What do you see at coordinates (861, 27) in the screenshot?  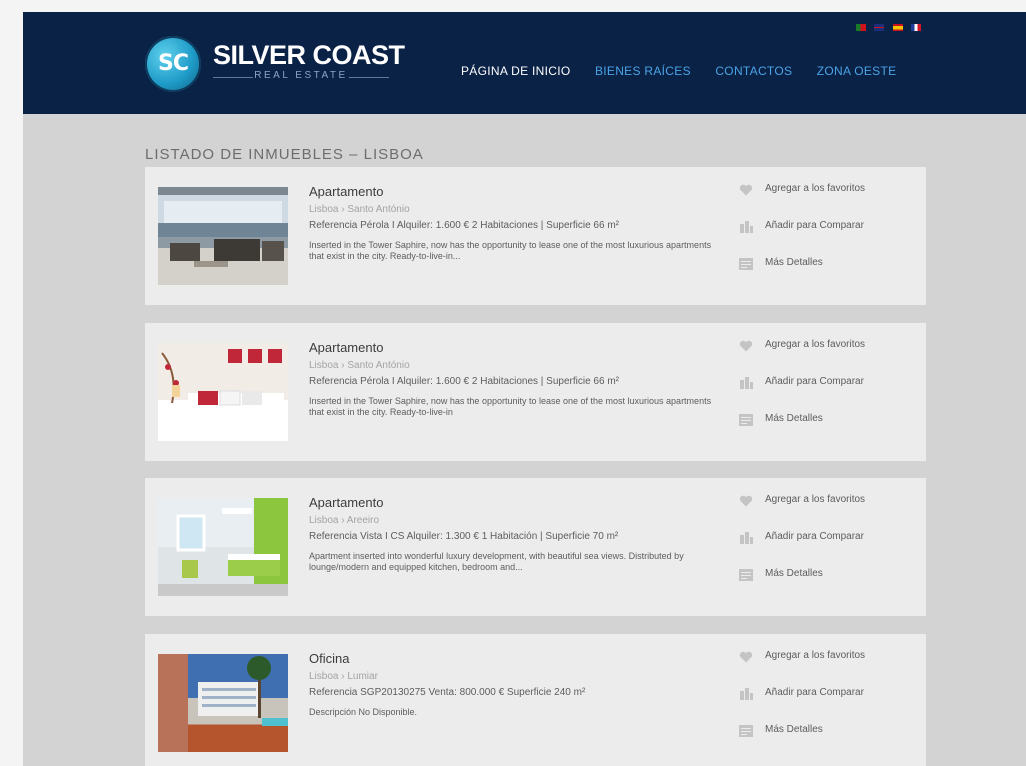 I see `portugal-flag-icon` at bounding box center [861, 27].